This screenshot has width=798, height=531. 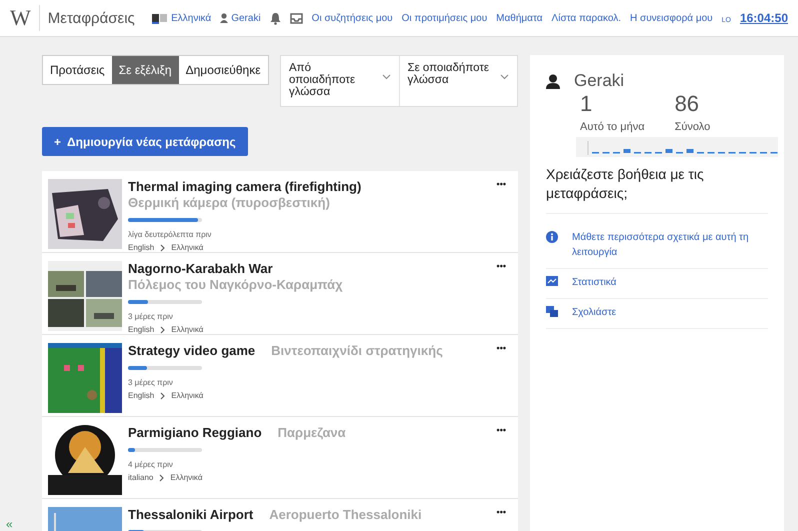 I want to click on edited-time: 4 μέρες πριν, so click(x=151, y=464).